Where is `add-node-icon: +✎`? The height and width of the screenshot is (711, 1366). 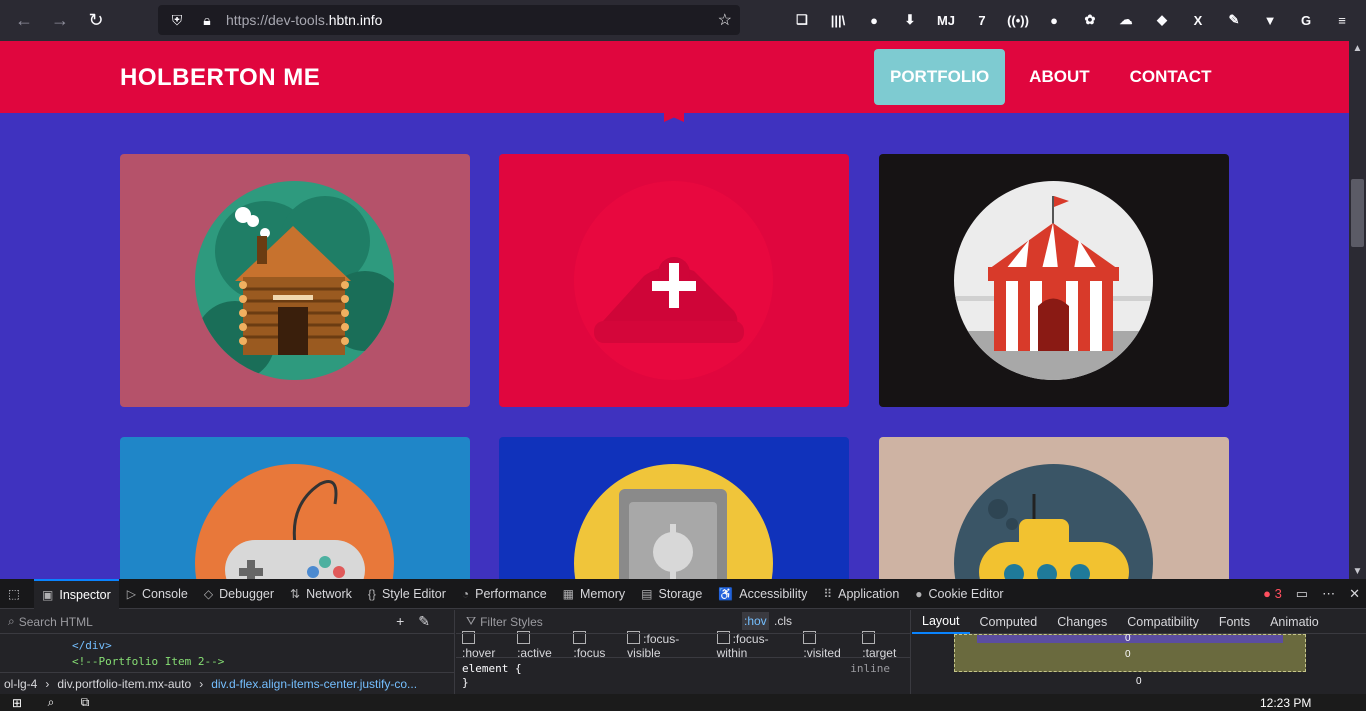
add-node-icon: +✎ is located at coordinates (420, 621).